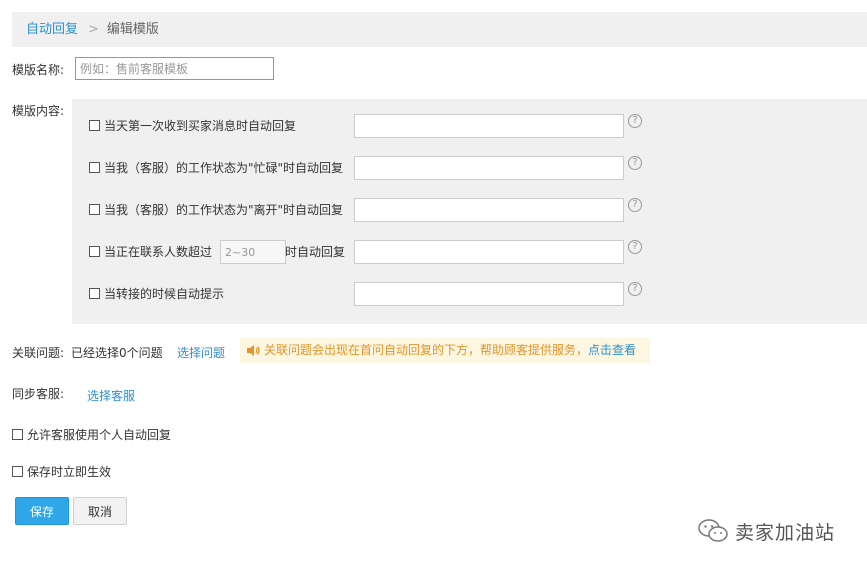  I want to click on breadcrumb-current: 编辑模版, so click(132, 29).